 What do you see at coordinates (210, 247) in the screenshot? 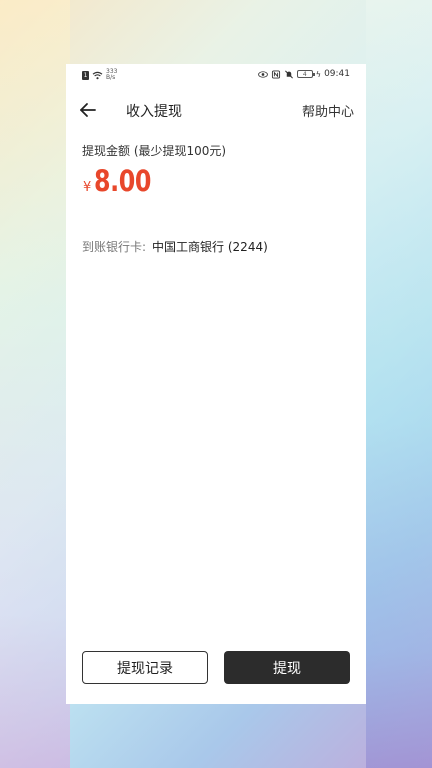
I see `bank-card-value: 中国工商银行 (2244)` at bounding box center [210, 247].